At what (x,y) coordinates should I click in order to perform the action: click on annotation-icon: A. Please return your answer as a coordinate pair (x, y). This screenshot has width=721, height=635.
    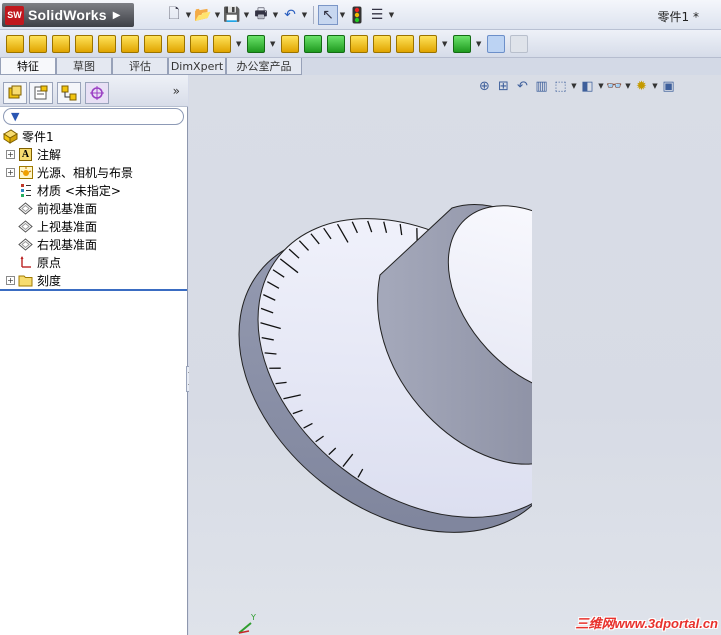
    Looking at the image, I should click on (25, 154).